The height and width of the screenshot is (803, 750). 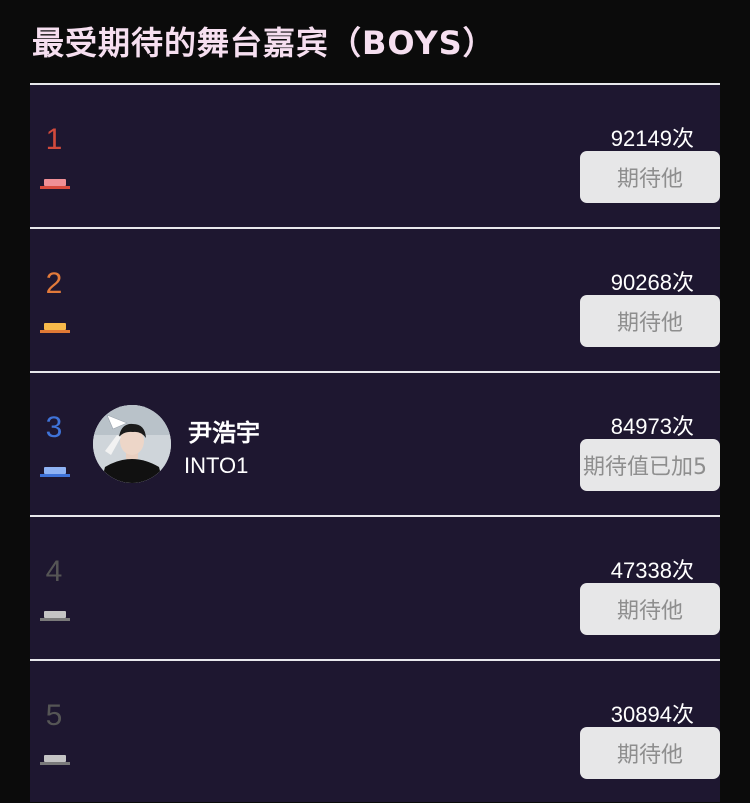 What do you see at coordinates (264, 43) in the screenshot?
I see `page-title: 最受期待的舞台嘉宾（BOYS）` at bounding box center [264, 43].